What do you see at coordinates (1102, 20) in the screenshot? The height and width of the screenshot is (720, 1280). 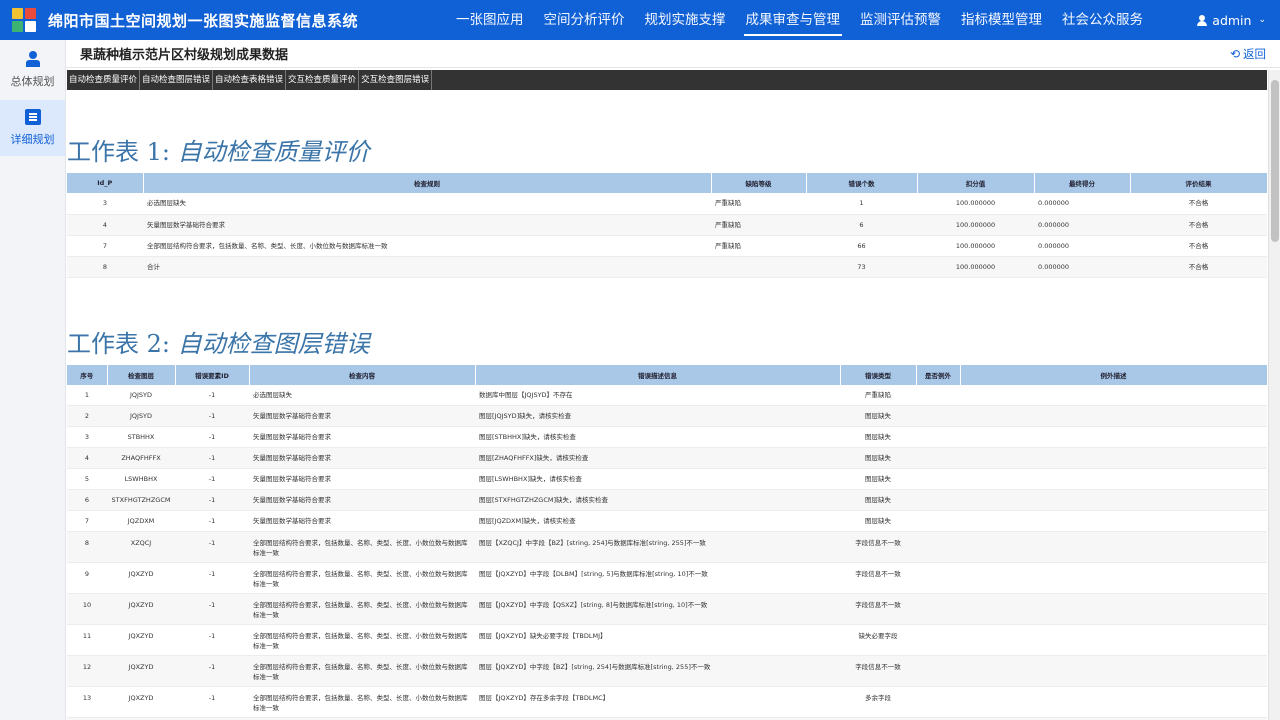 I see `nav-item-7: 社会公众服务` at bounding box center [1102, 20].